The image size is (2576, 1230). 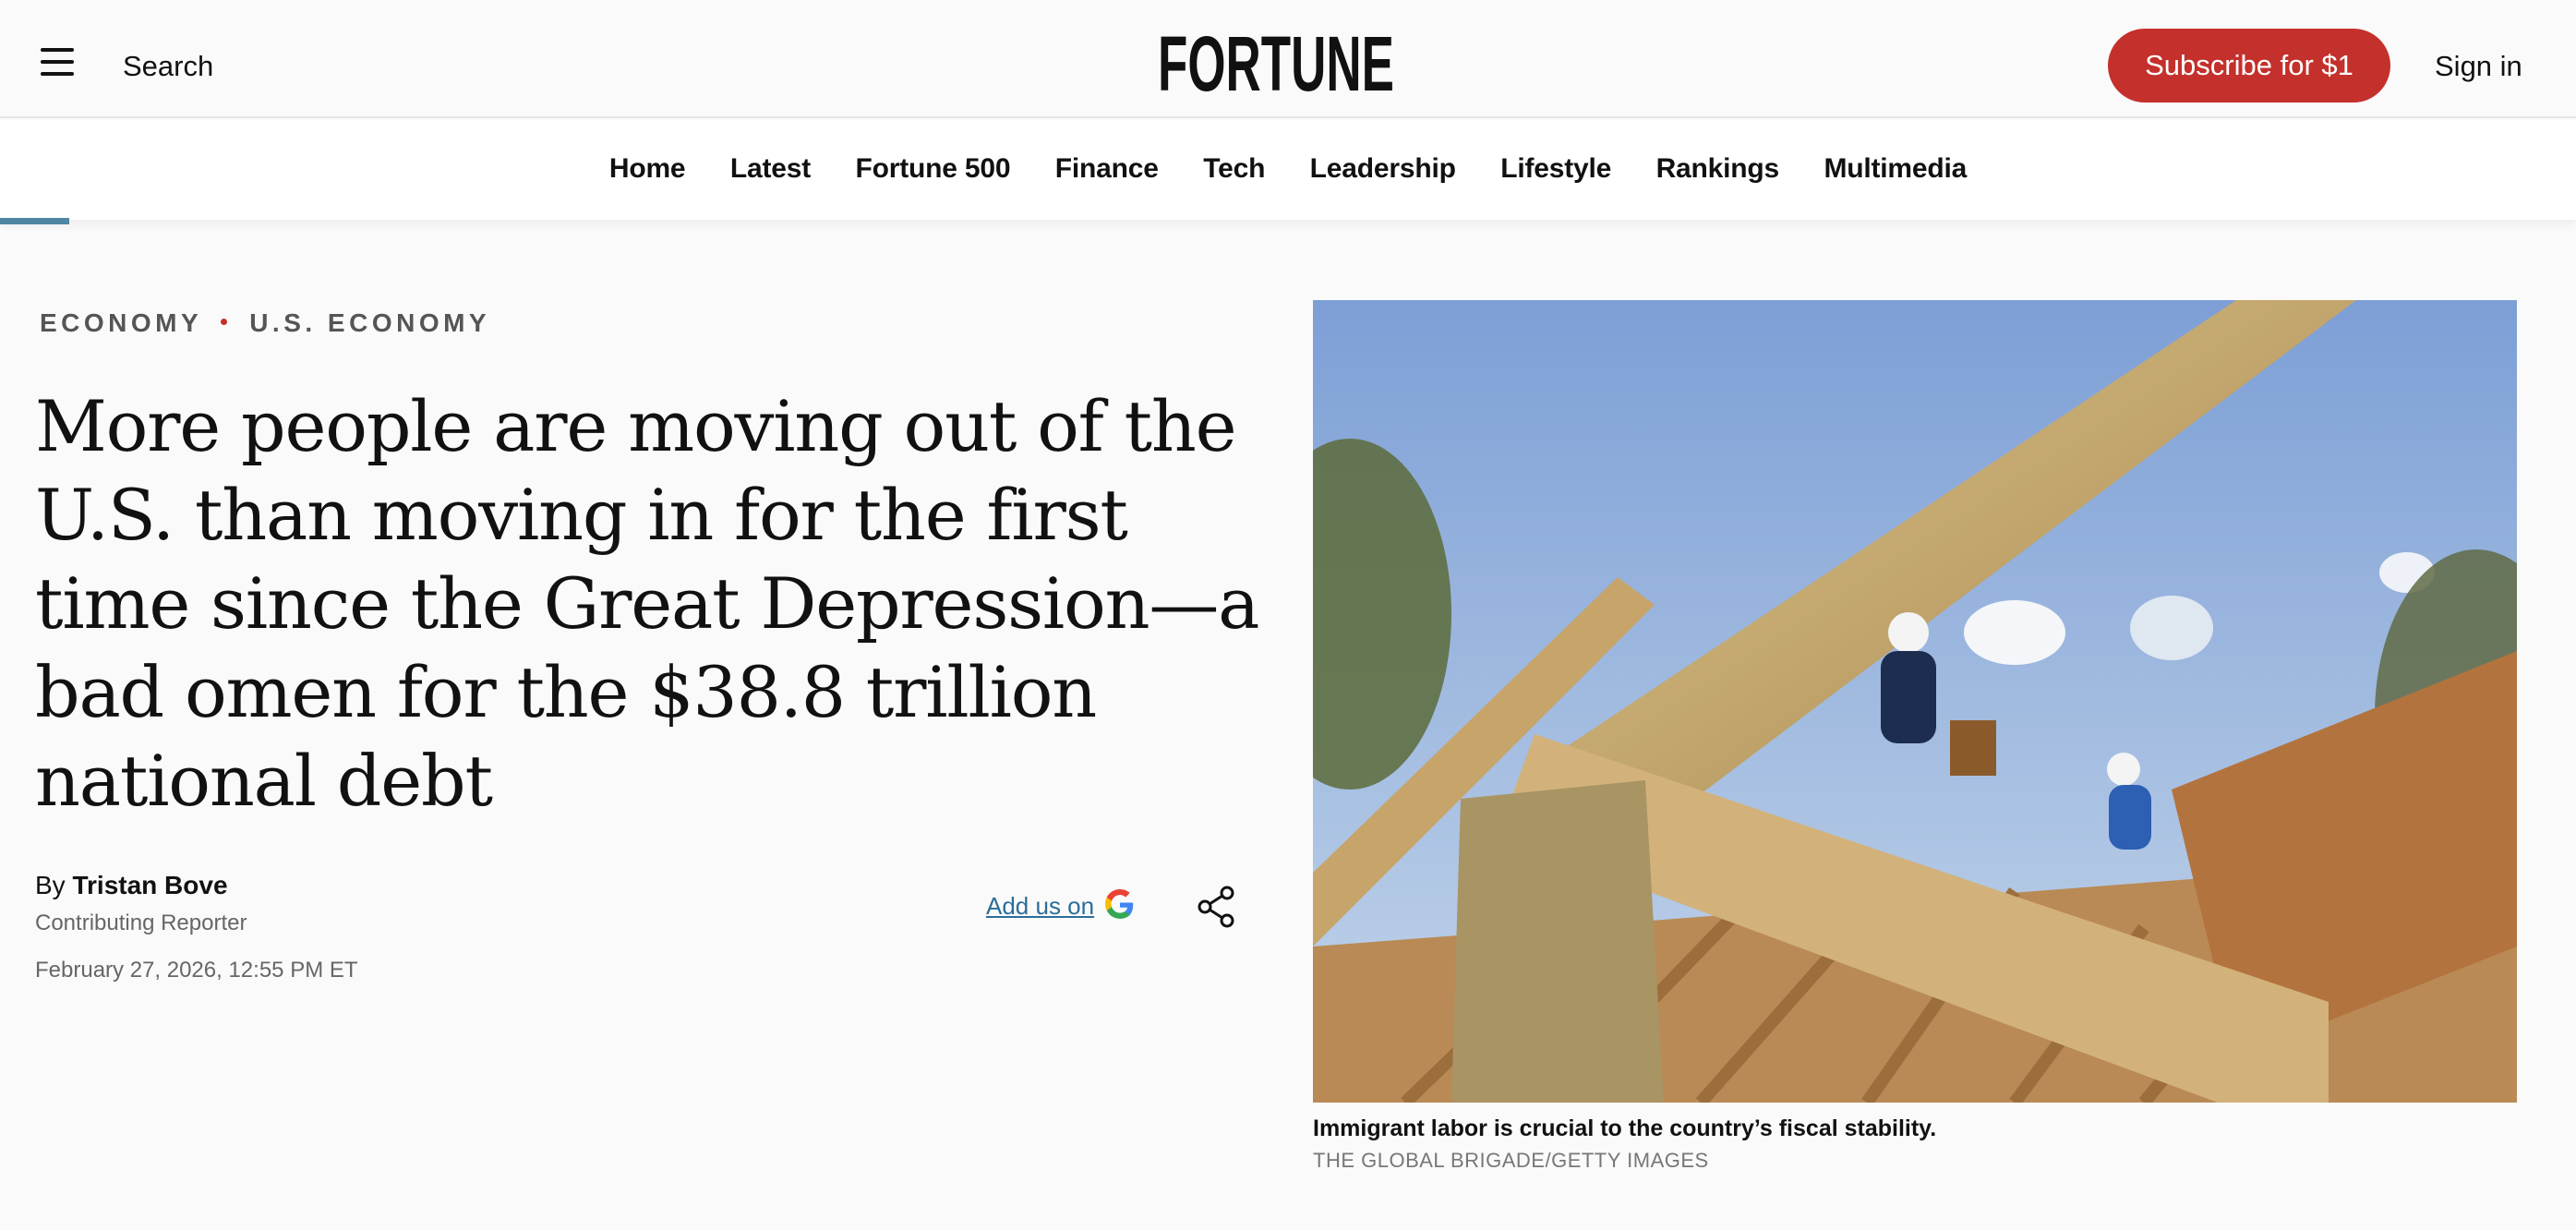 What do you see at coordinates (1120, 905) in the screenshot?
I see `google-g-icon` at bounding box center [1120, 905].